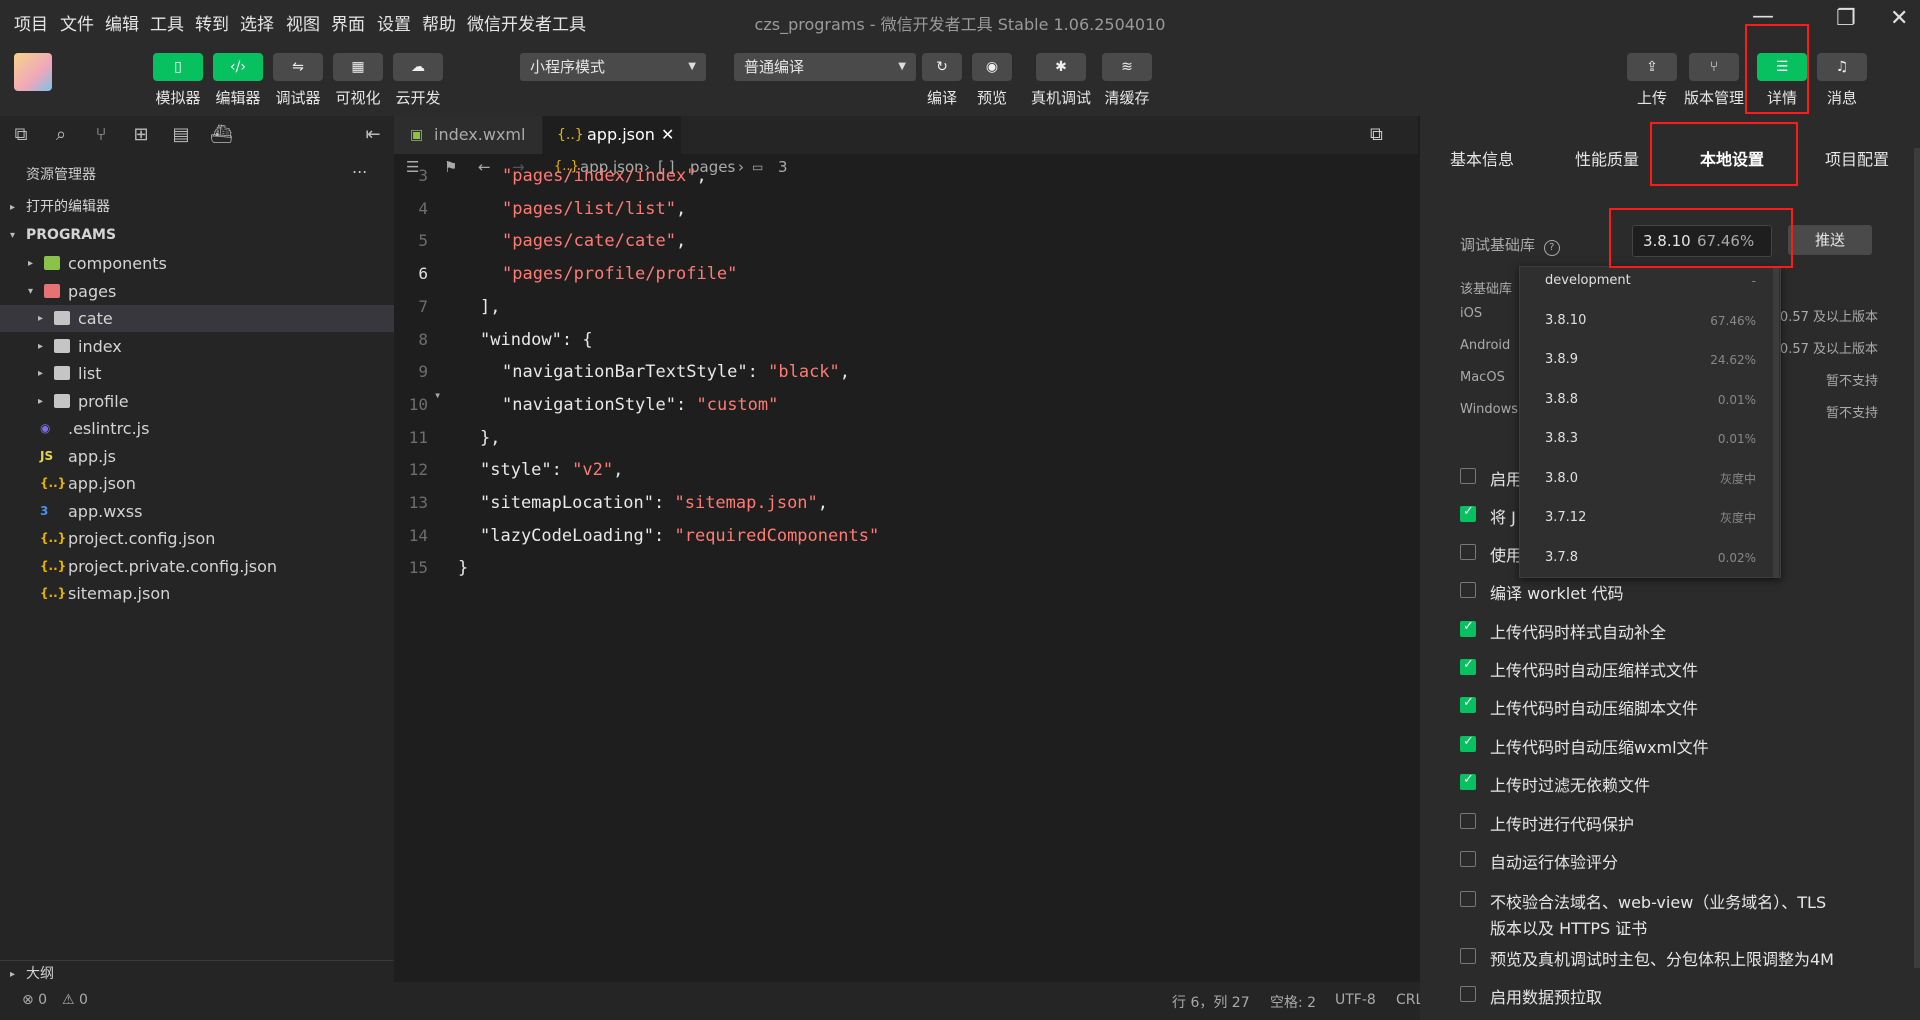 The height and width of the screenshot is (1020, 1920). I want to click on code-button: ‹/›, so click(238, 67).